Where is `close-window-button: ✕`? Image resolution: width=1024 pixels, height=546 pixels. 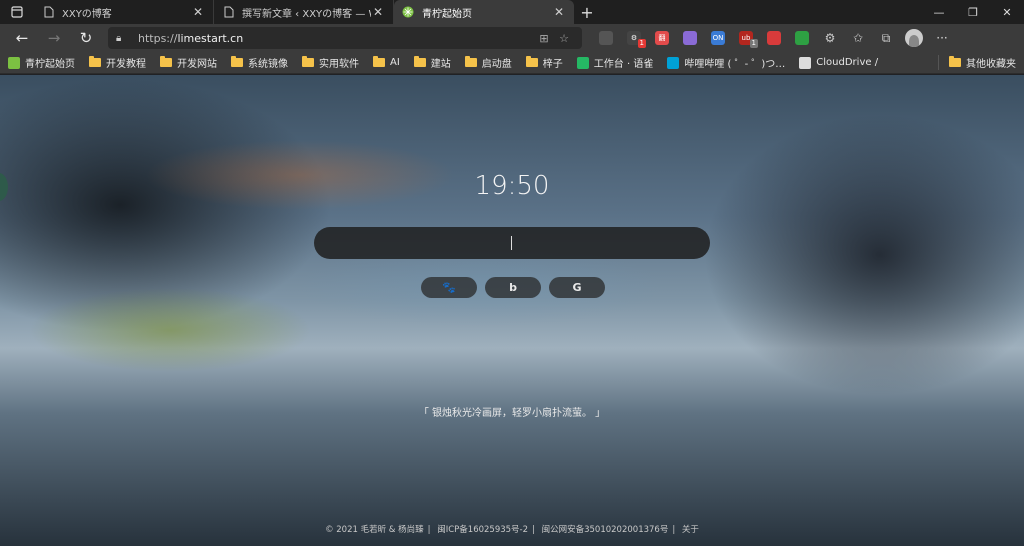 close-window-button: ✕ is located at coordinates (1007, 12).